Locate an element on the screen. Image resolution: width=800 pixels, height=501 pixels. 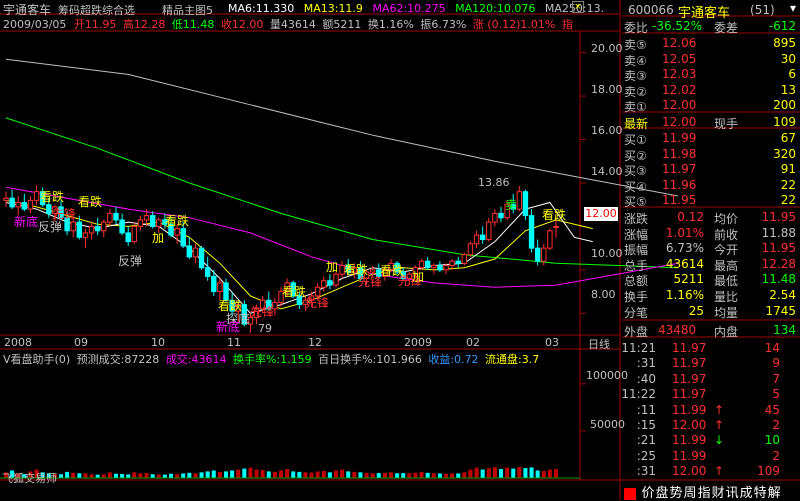
buy-row: 买① 11.99 67 is located at coordinates (711, 138).